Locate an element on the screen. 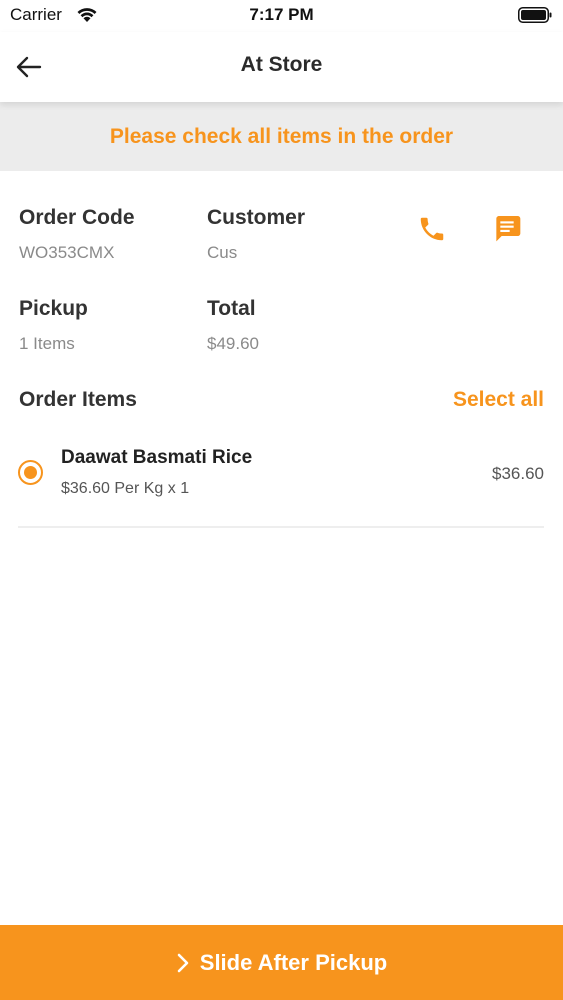 The image size is (563, 1000). phone-icon is located at coordinates (432, 229).